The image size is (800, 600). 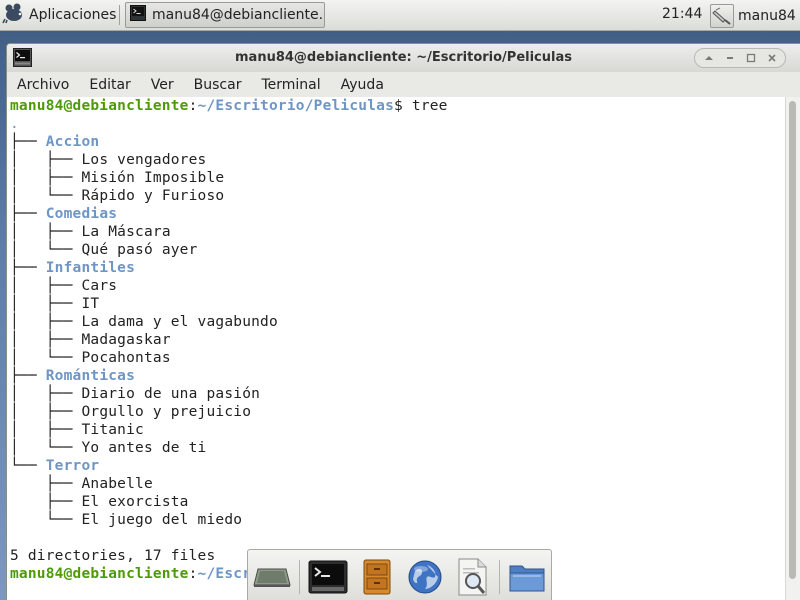 What do you see at coordinates (166, 412) in the screenshot?
I see `tree-file: Orgullo y prejuicio` at bounding box center [166, 412].